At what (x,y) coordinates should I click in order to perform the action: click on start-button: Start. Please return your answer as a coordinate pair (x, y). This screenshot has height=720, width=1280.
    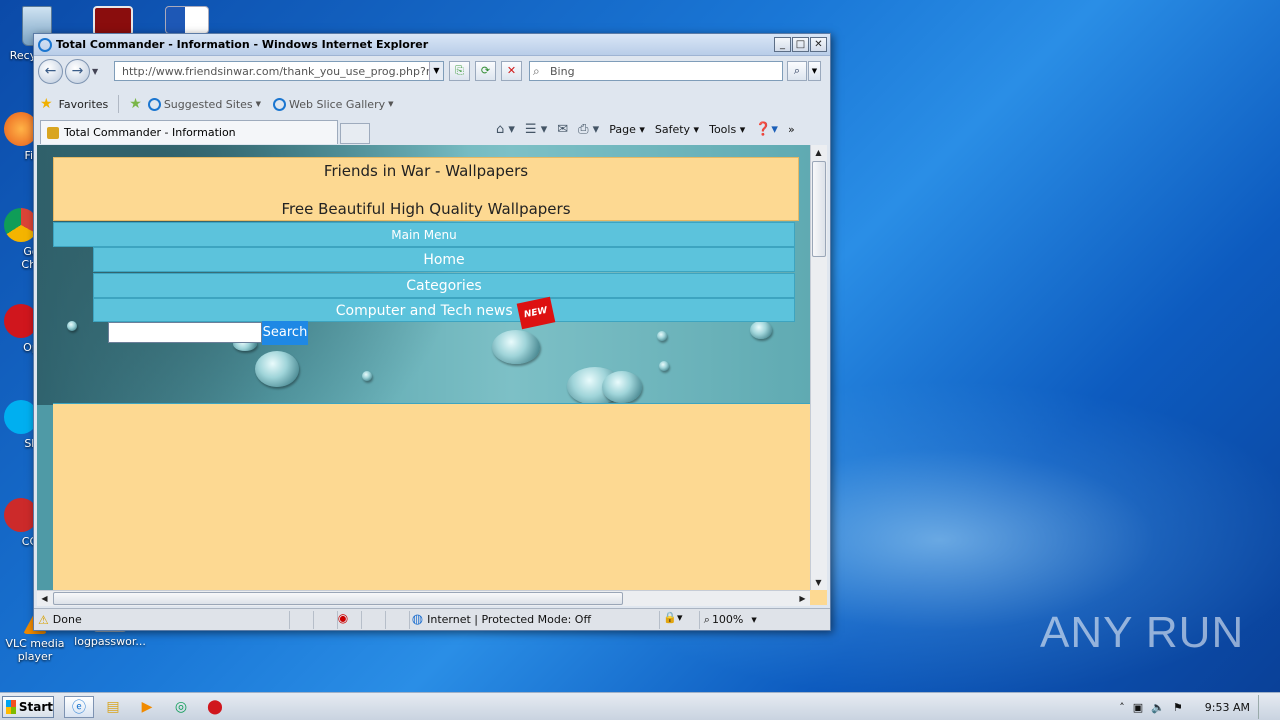
    Looking at the image, I should click on (28, 707).